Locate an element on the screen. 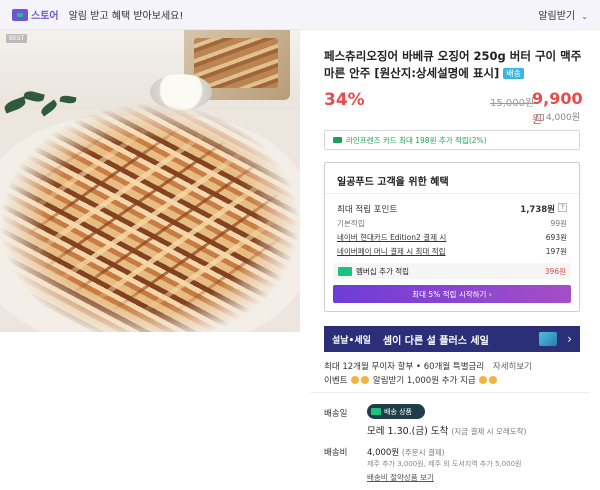 The height and width of the screenshot is (490, 600). gift-icon is located at coordinates (548, 339).